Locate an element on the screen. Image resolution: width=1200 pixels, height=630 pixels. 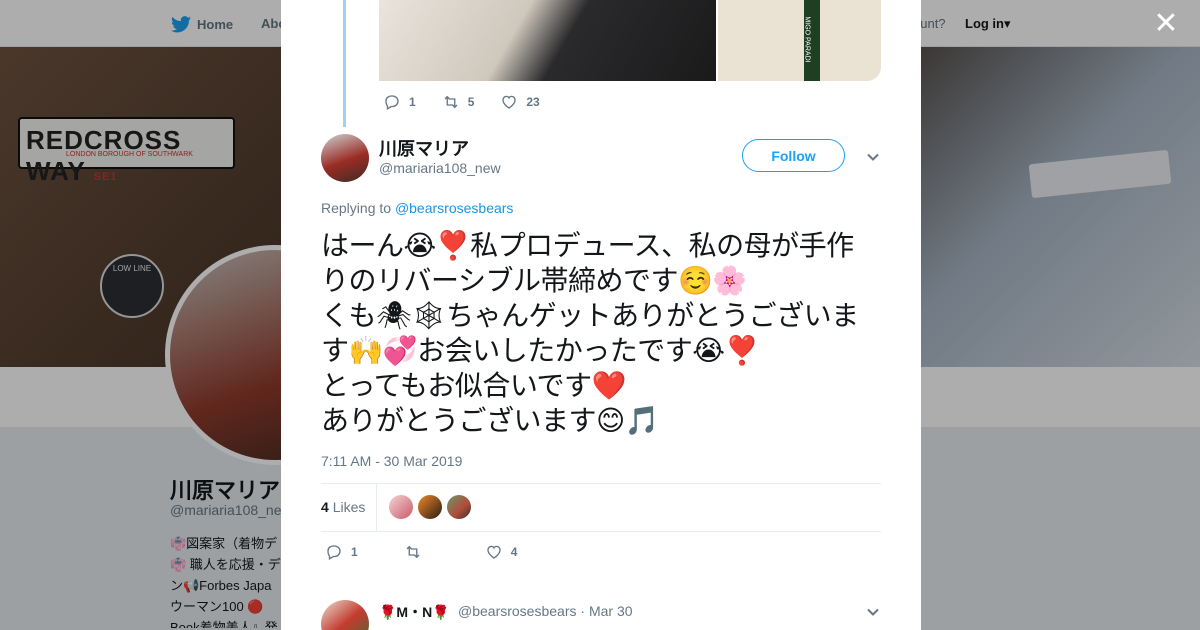
stats-divider is located at coordinates (376, 507).